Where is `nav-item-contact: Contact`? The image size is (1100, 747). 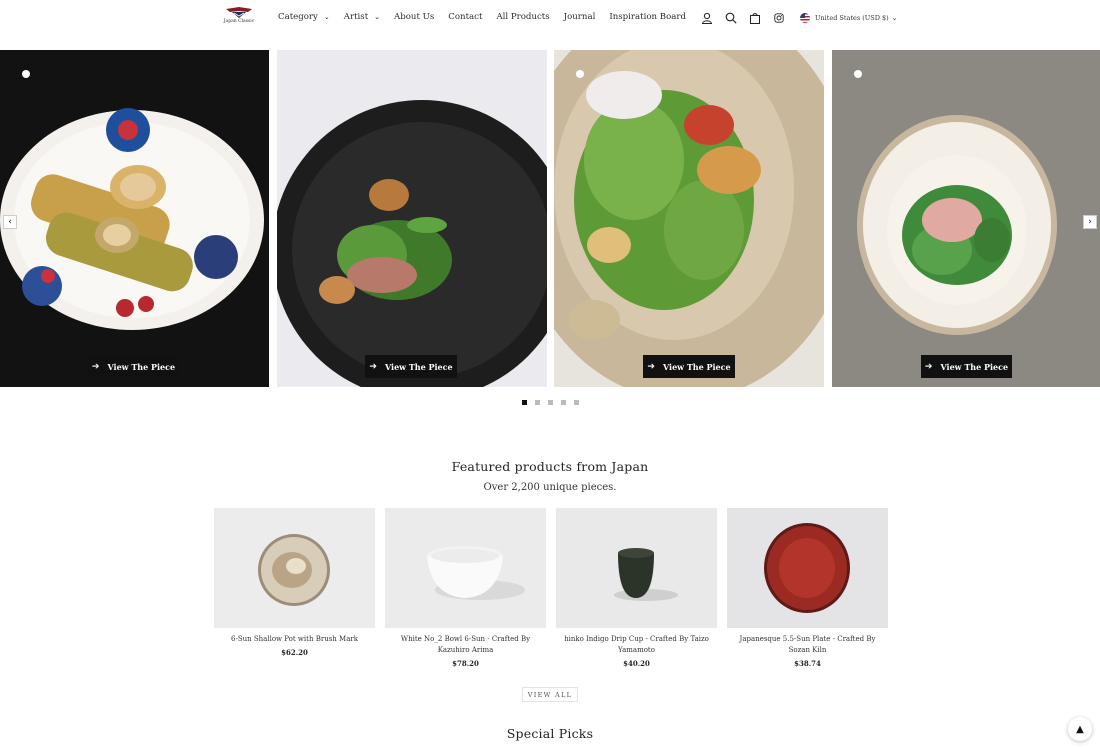 nav-item-contact: Contact is located at coordinates (465, 17).